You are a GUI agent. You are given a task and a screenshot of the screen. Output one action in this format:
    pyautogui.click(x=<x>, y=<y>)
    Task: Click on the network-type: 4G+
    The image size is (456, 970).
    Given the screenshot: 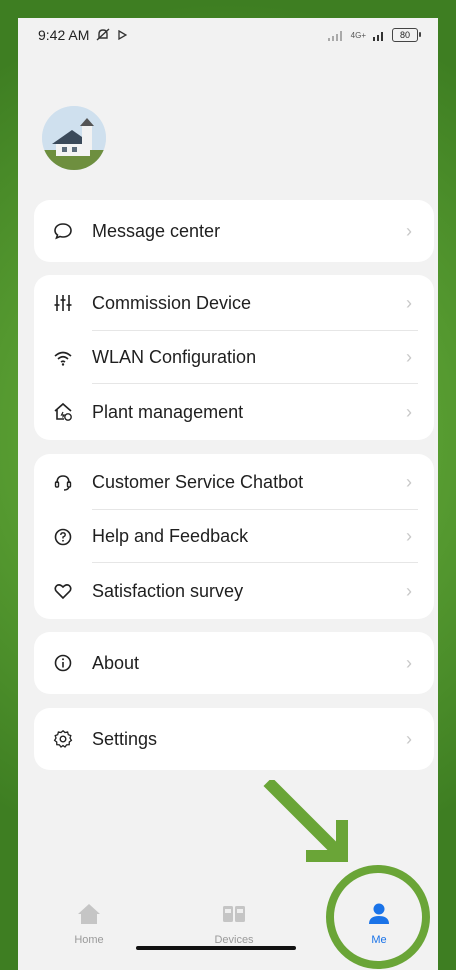 What is the action you would take?
    pyautogui.click(x=358, y=35)
    